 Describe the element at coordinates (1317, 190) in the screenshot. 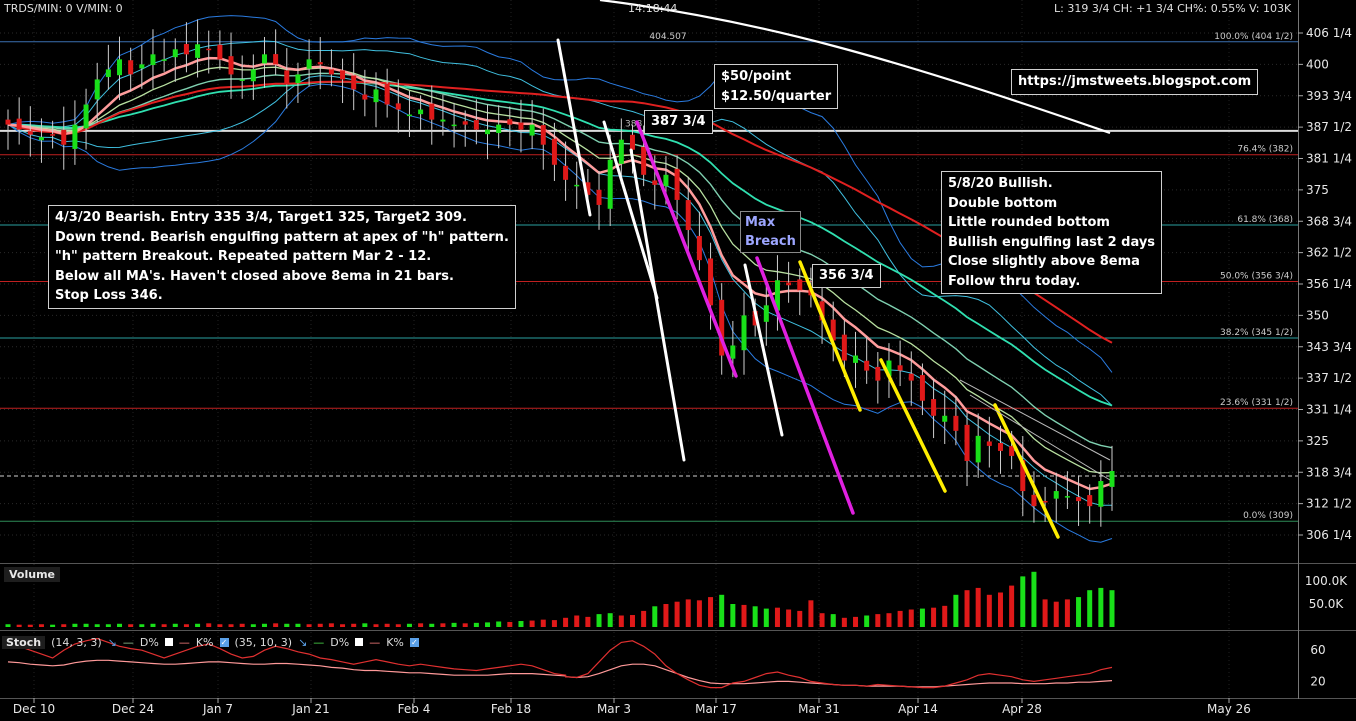

I see `price-tick-label: 375` at that location.